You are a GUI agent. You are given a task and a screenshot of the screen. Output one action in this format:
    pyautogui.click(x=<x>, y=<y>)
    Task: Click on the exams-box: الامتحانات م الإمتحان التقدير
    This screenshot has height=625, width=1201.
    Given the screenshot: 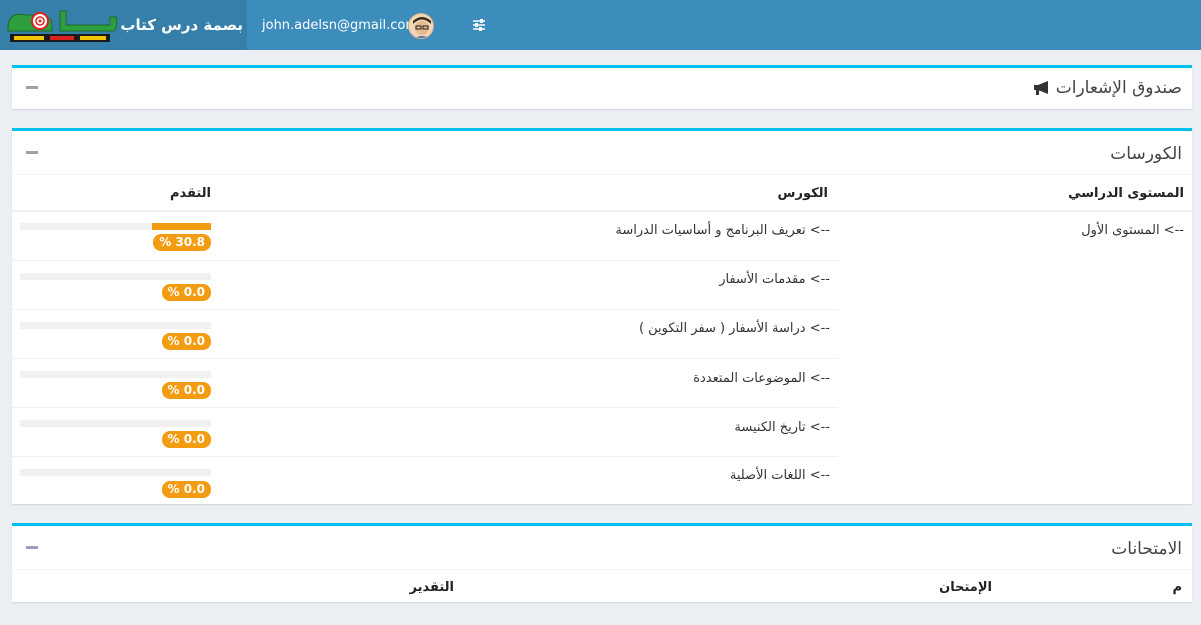 What is the action you would take?
    pyautogui.click(x=602, y=562)
    